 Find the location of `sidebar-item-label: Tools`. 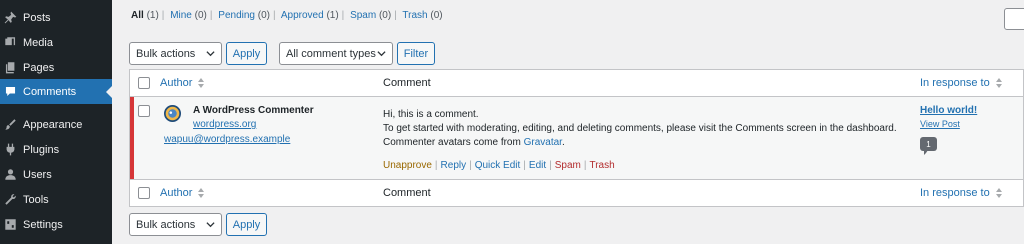

sidebar-item-label: Tools is located at coordinates (36, 199).